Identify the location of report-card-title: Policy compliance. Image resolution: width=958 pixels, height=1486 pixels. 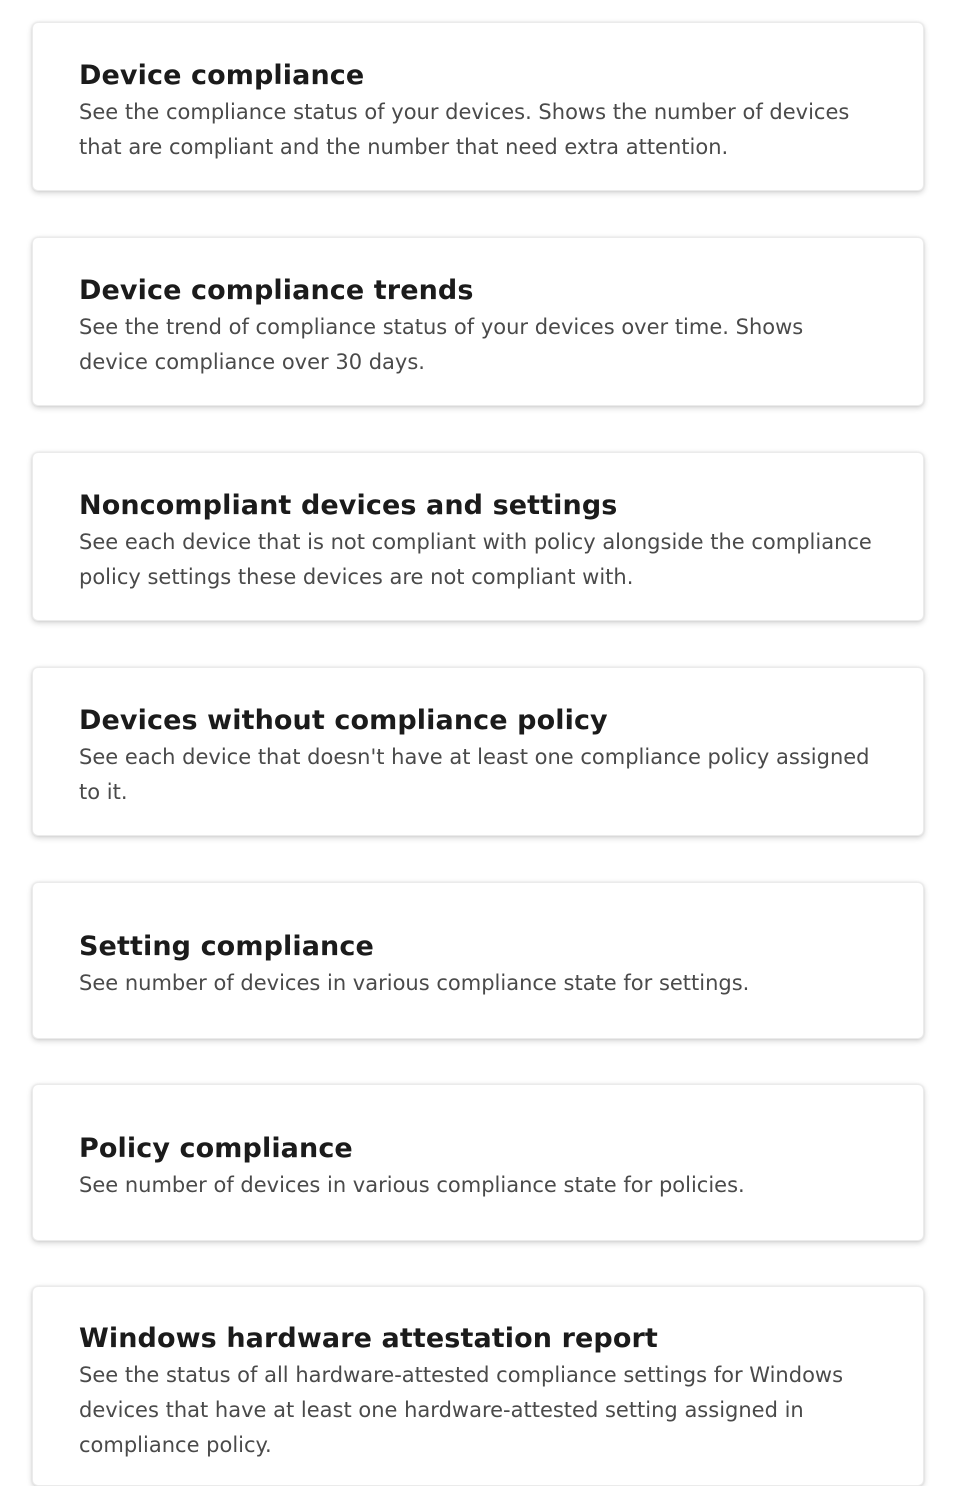
(216, 1148).